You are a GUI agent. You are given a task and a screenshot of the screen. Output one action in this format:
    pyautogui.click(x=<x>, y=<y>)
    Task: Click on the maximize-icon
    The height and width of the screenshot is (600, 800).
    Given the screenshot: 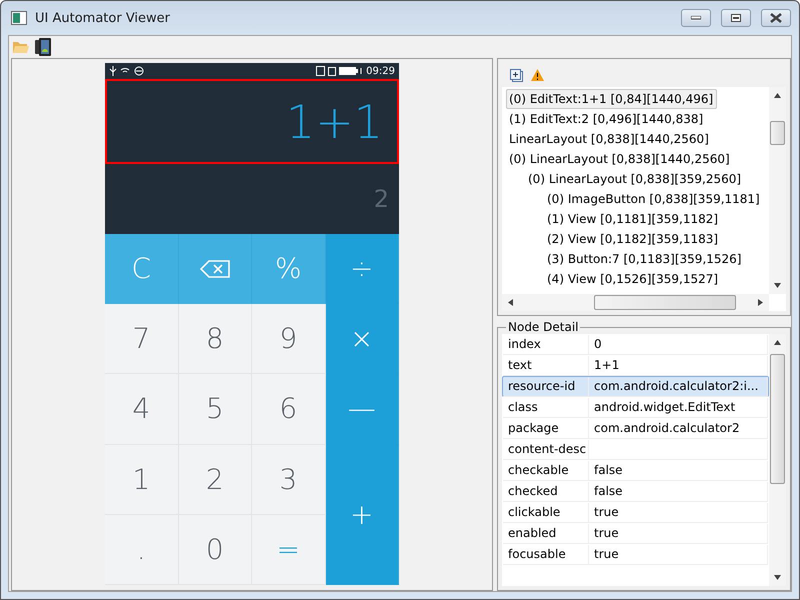 What is the action you would take?
    pyautogui.click(x=736, y=18)
    